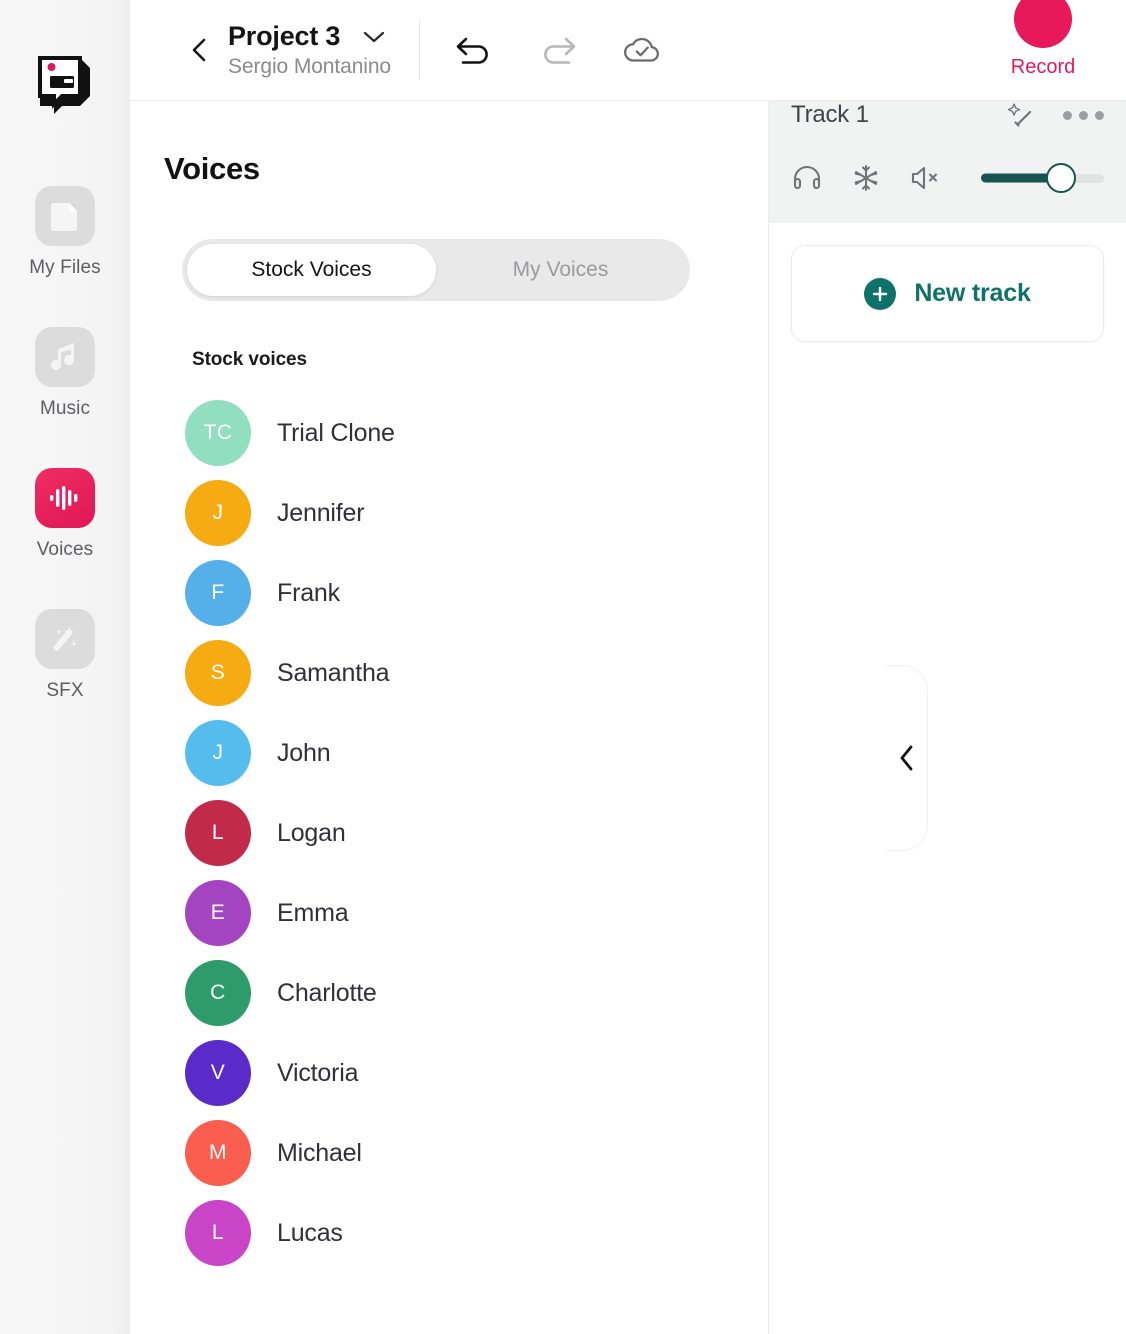  I want to click on voice-list-item: J John, so click(449, 753).